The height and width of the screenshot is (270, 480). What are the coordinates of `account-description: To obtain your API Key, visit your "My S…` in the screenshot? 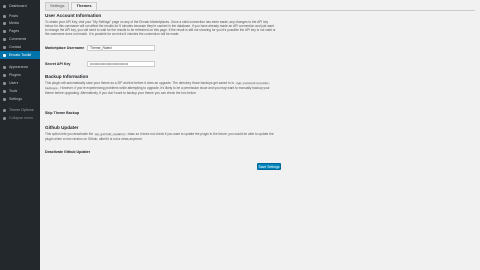 It's located at (160, 28).